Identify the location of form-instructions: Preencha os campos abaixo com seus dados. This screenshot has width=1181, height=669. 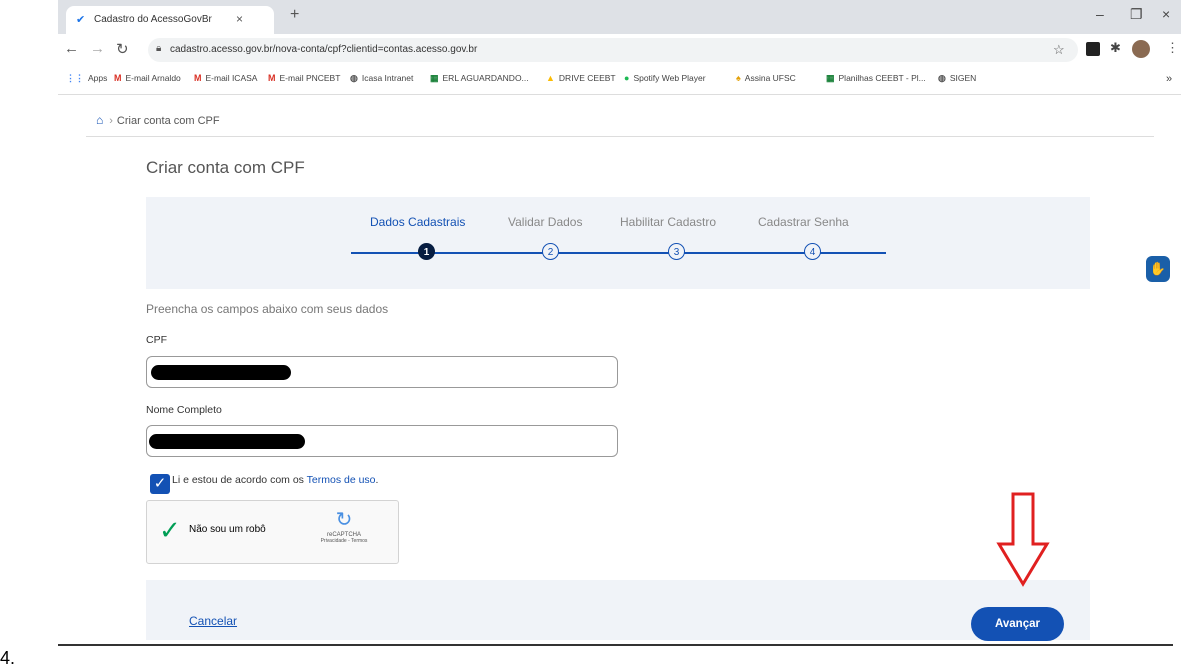
(267, 309).